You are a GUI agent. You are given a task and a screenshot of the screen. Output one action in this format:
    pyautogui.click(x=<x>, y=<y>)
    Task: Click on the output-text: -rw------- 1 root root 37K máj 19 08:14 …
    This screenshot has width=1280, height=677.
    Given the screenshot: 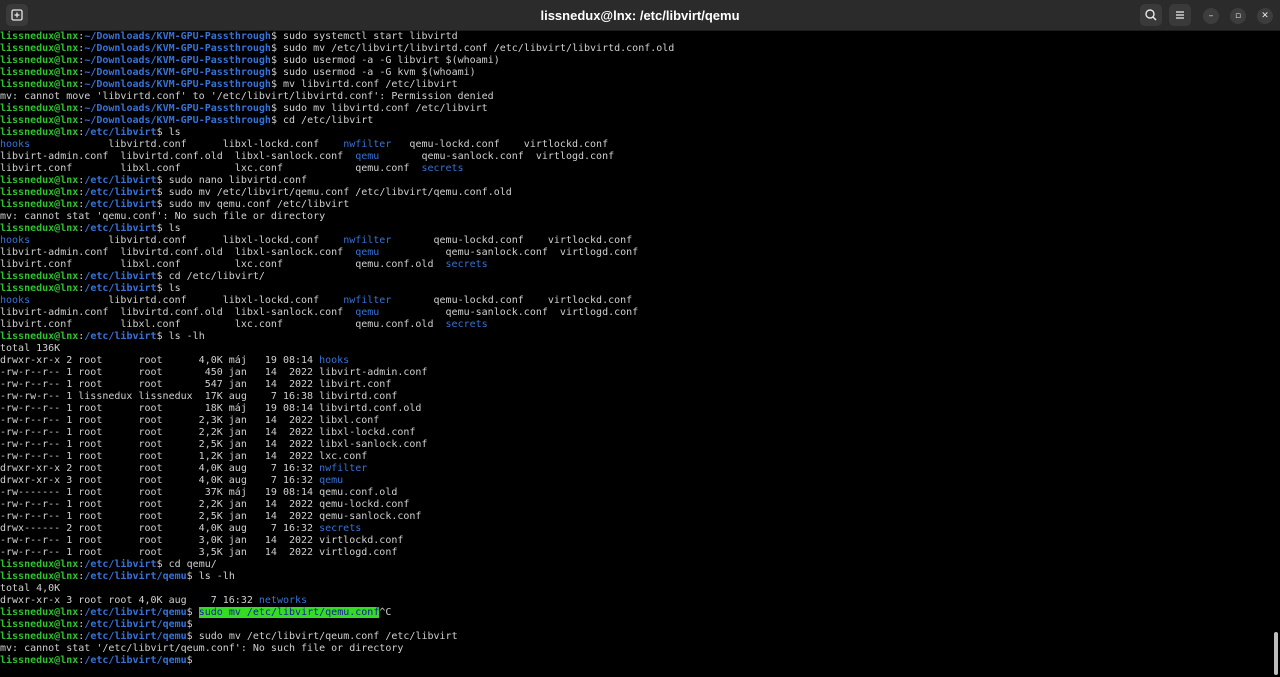 What is the action you would take?
    pyautogui.click(x=199, y=492)
    